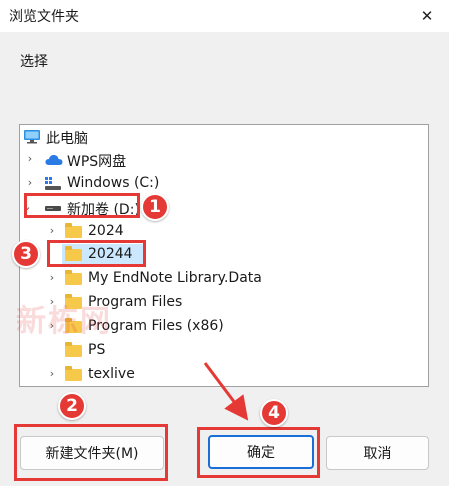  Describe the element at coordinates (44, 17) in the screenshot. I see `window-title: 浏览文件夹` at that location.